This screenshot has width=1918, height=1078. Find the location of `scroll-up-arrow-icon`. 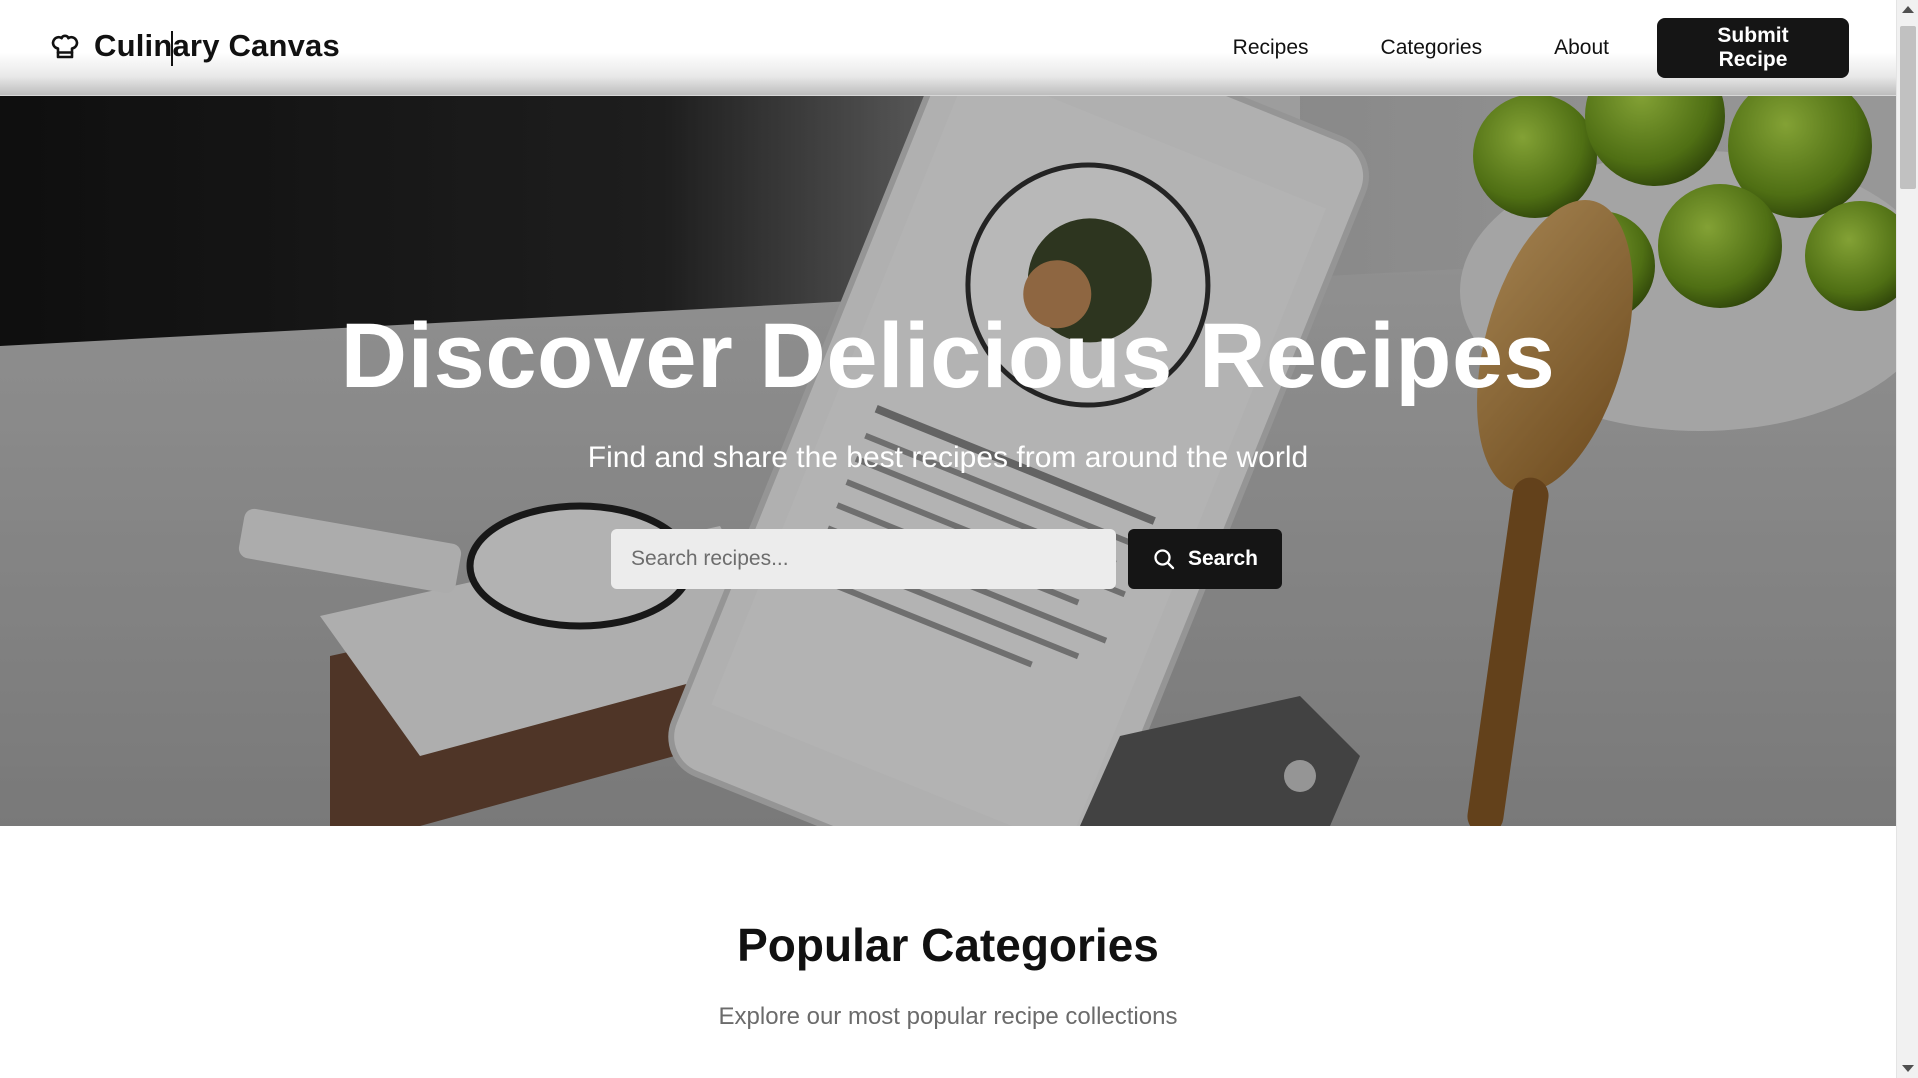

scroll-up-arrow-icon is located at coordinates (1908, 9).